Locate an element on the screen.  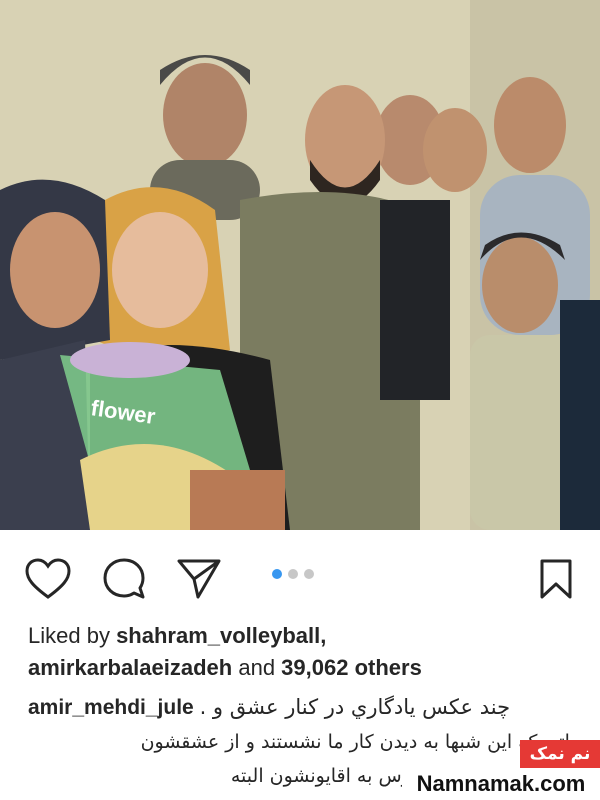
save-button is located at coordinates (556, 579).